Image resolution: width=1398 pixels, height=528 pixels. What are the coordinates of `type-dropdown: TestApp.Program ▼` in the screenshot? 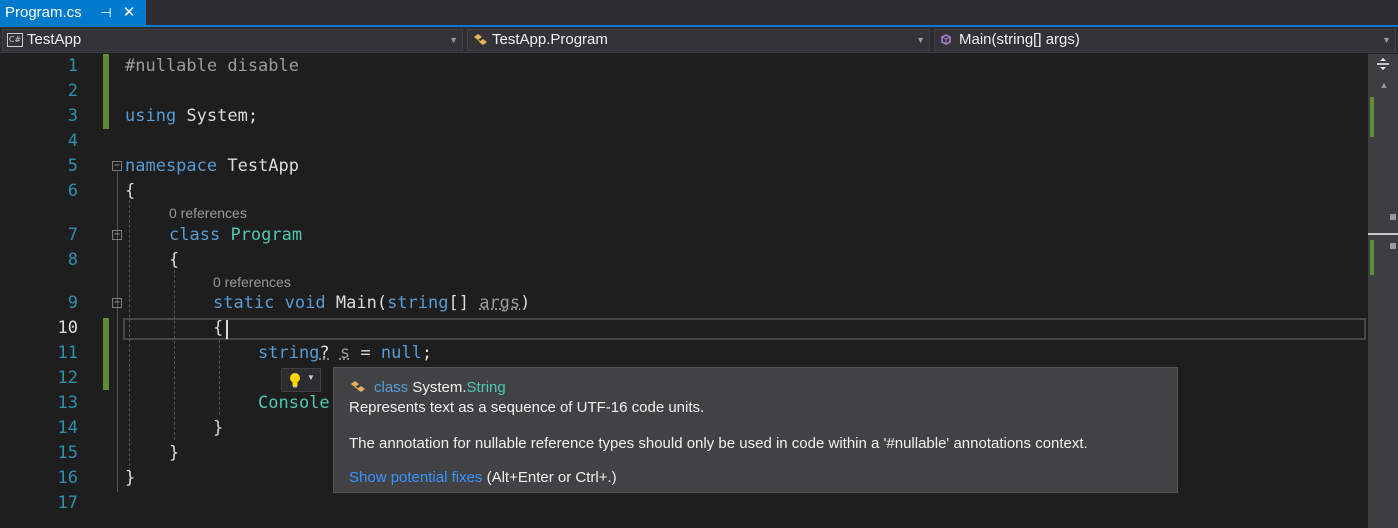 It's located at (698, 40).